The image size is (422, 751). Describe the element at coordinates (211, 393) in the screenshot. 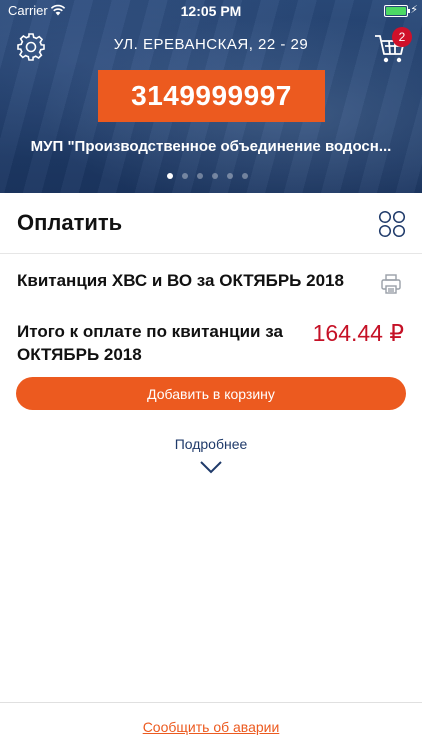

I see `add-to-cart-button: Добавить в корзину` at that location.